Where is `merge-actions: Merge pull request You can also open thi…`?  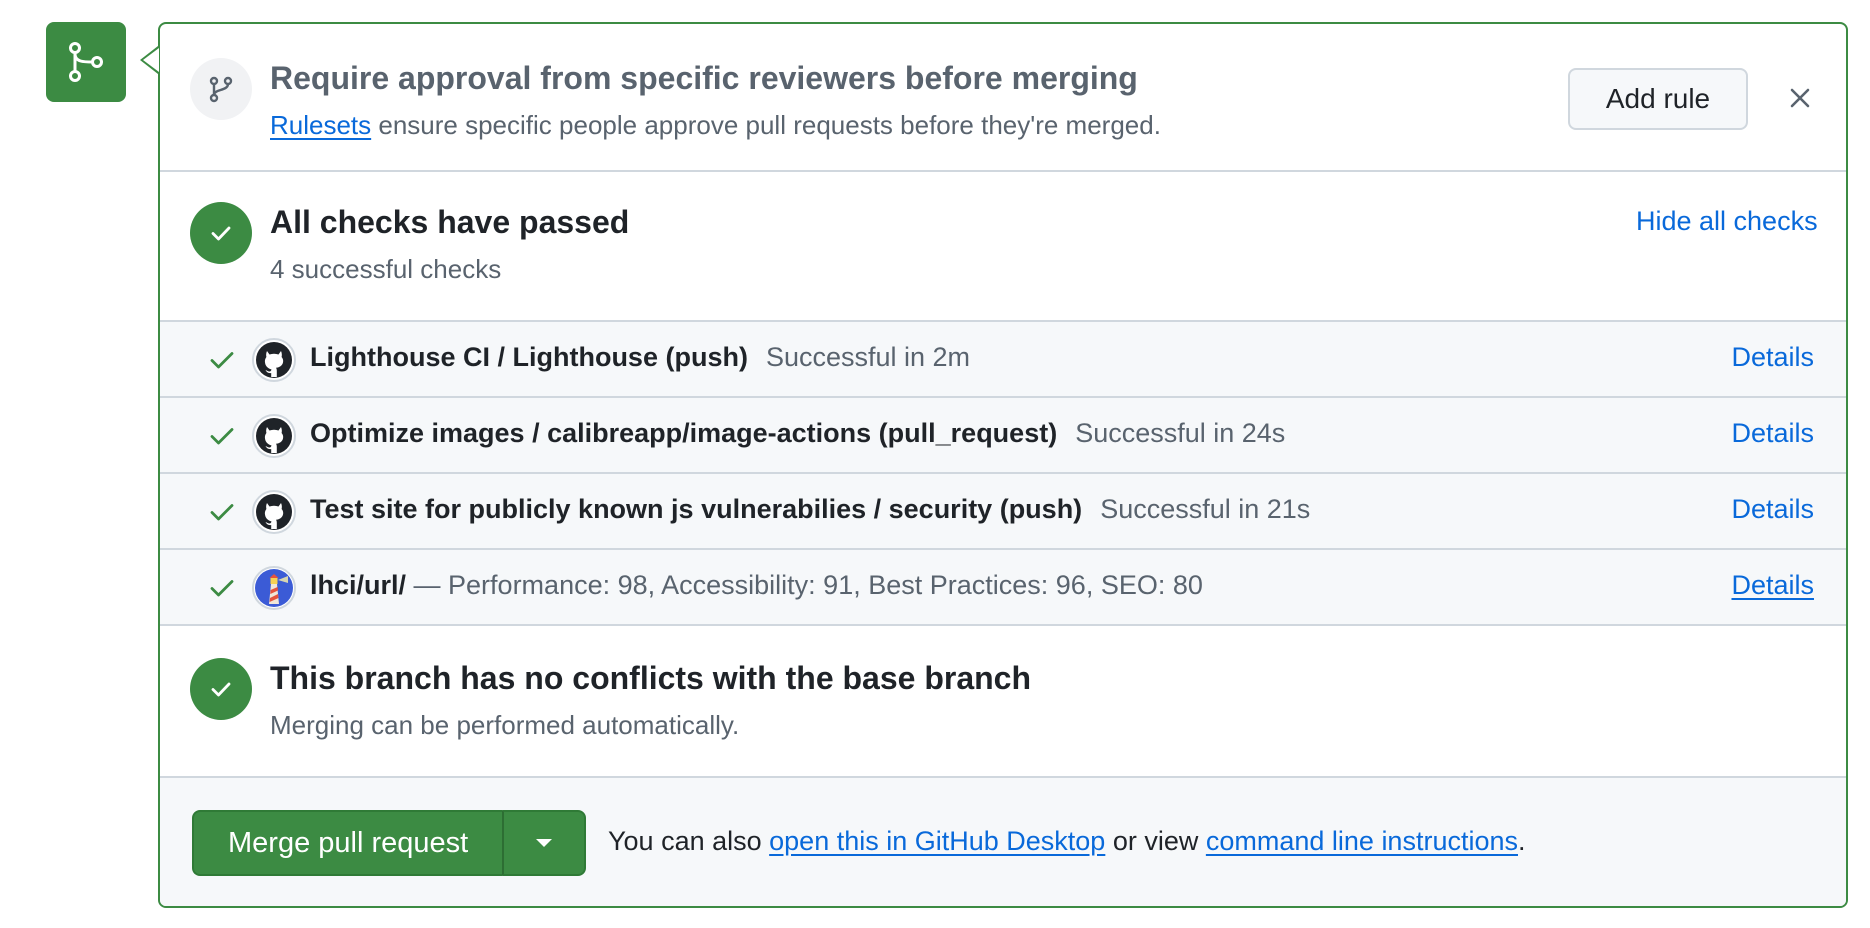
merge-actions: Merge pull request You can also open thi… is located at coordinates (1003, 842).